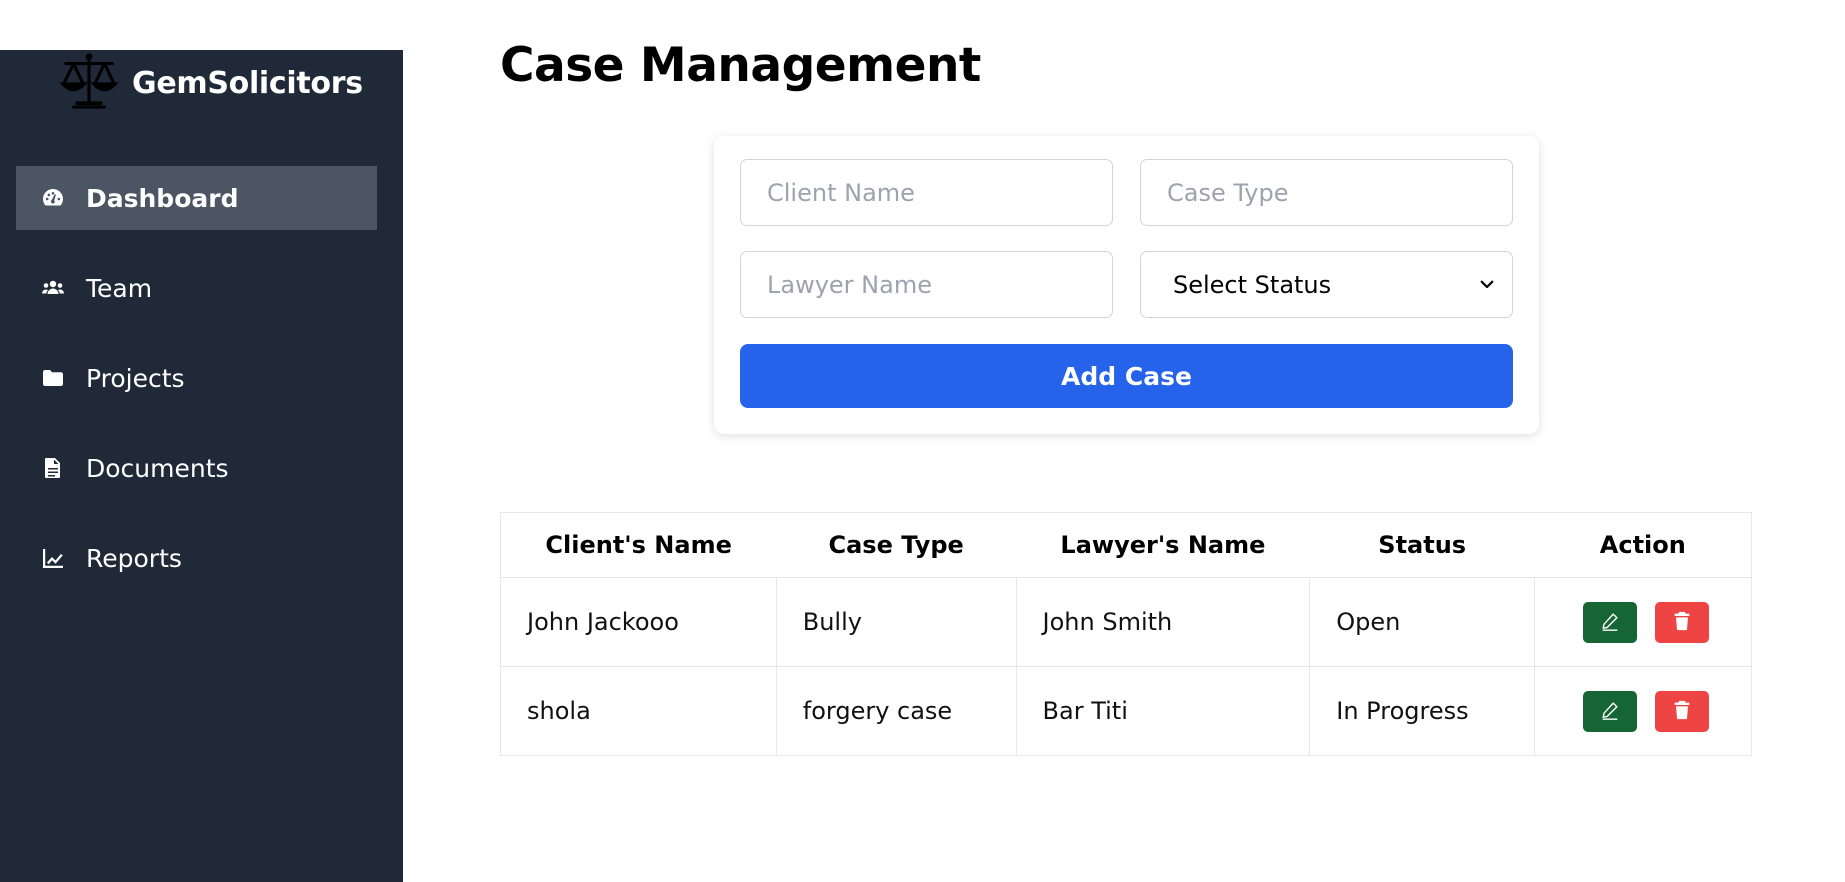  Describe the element at coordinates (926, 284) in the screenshot. I see `lawyer-name-input` at that location.